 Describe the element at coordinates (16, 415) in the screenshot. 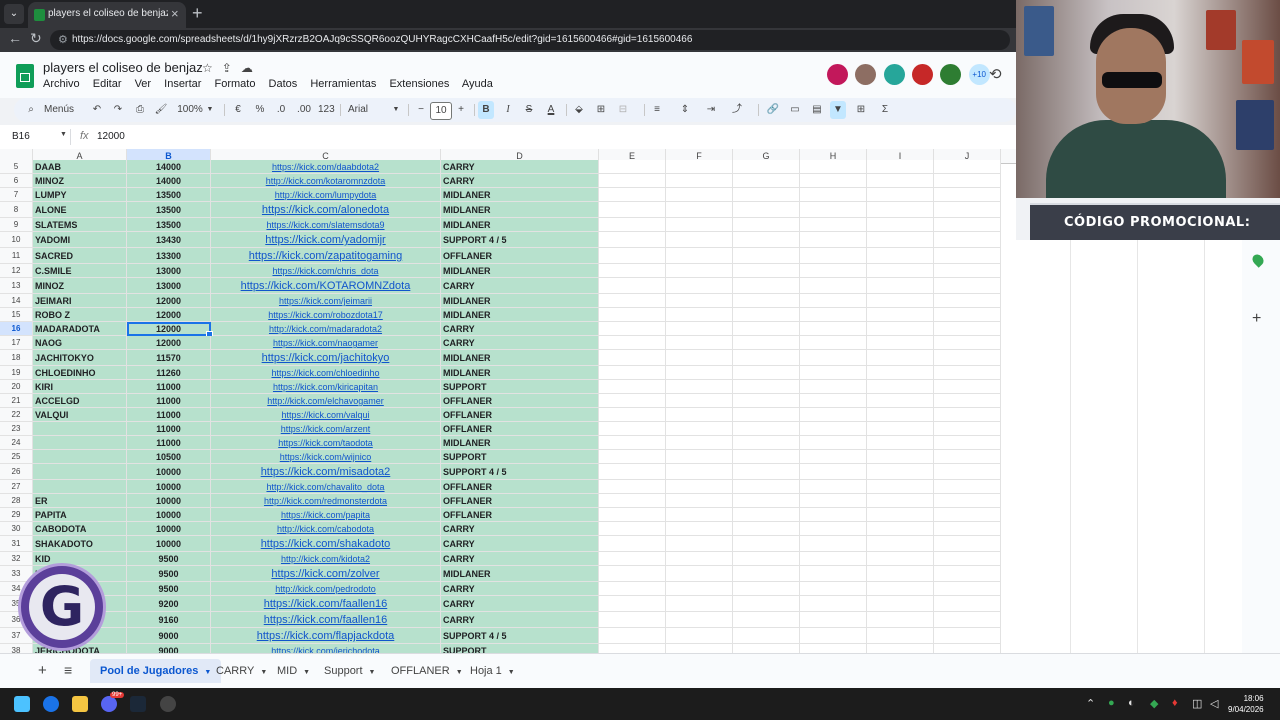

I see `row-number: 22` at that location.